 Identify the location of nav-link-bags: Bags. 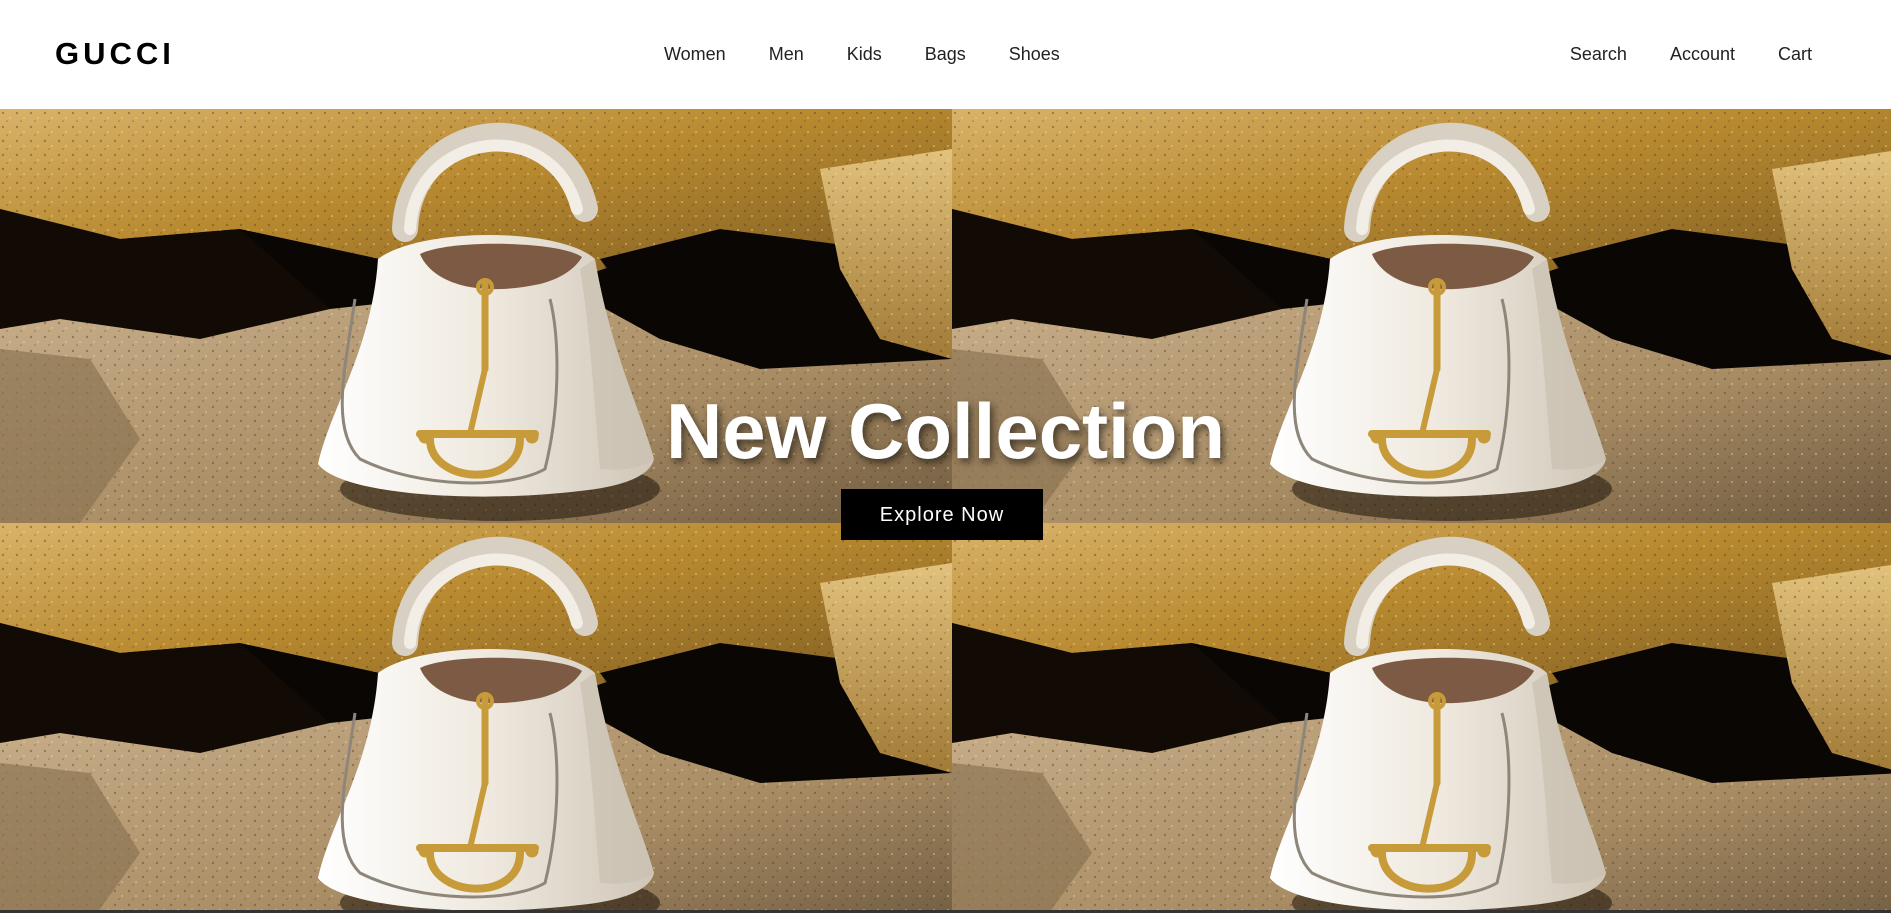
(945, 54).